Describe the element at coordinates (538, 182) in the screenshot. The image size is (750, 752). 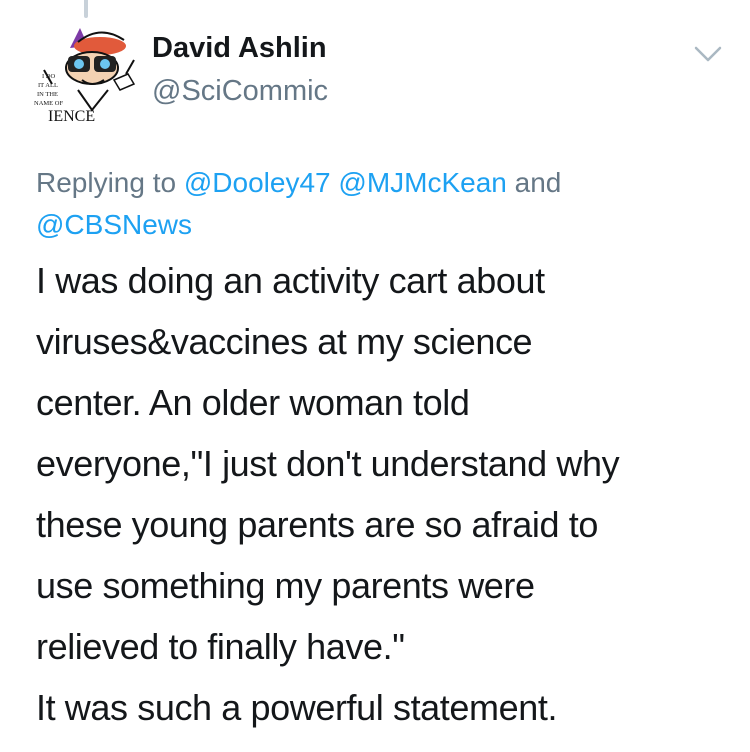
I see `replying-conjunction: and` at that location.